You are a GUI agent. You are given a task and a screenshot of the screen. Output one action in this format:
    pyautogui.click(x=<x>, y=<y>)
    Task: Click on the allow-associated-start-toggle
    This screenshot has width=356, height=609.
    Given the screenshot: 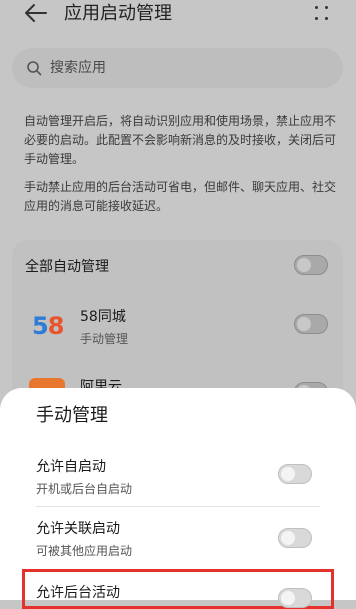 What is the action you would take?
    pyautogui.click(x=295, y=538)
    